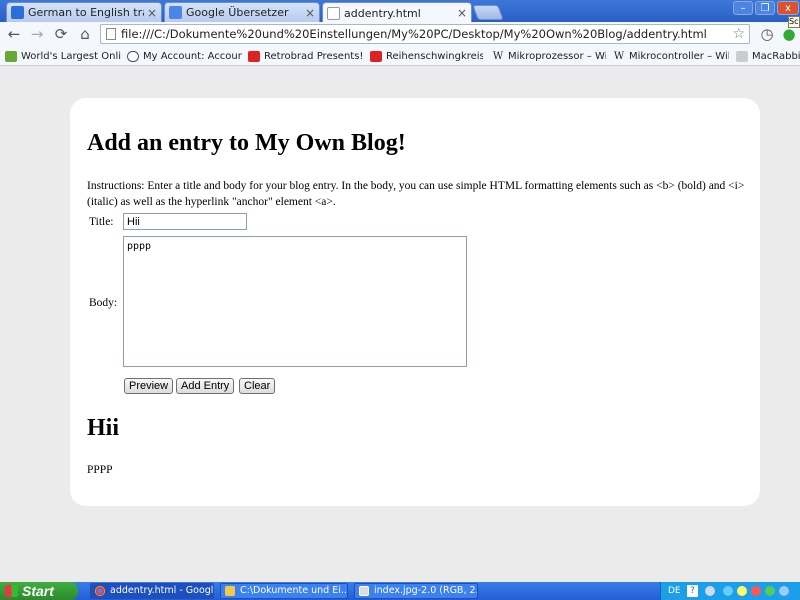  I want to click on tab-addentry: addentry.html ×, so click(397, 12).